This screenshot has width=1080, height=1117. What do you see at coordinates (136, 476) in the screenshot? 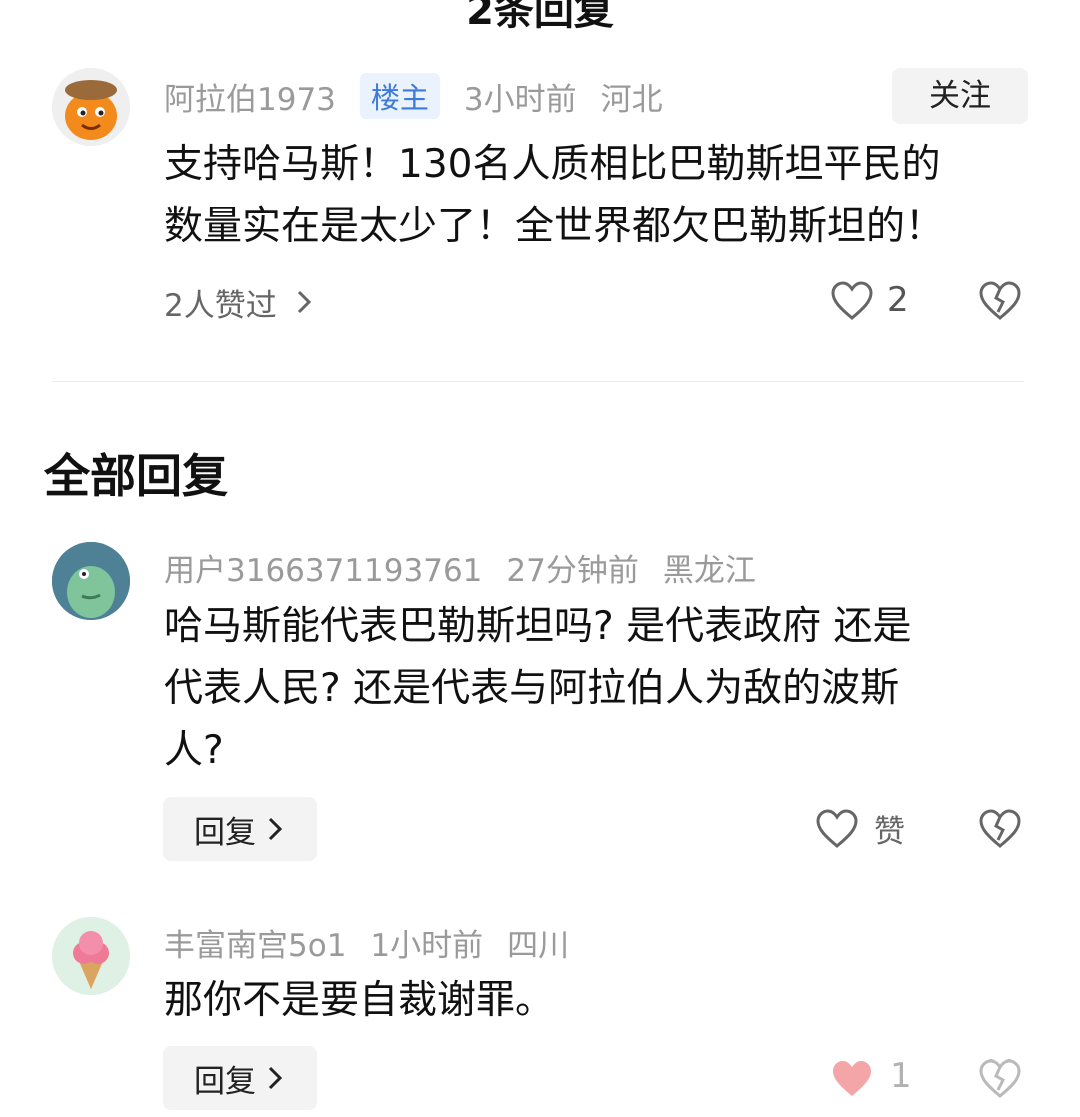
I see `section-title: 全部回复` at bounding box center [136, 476].